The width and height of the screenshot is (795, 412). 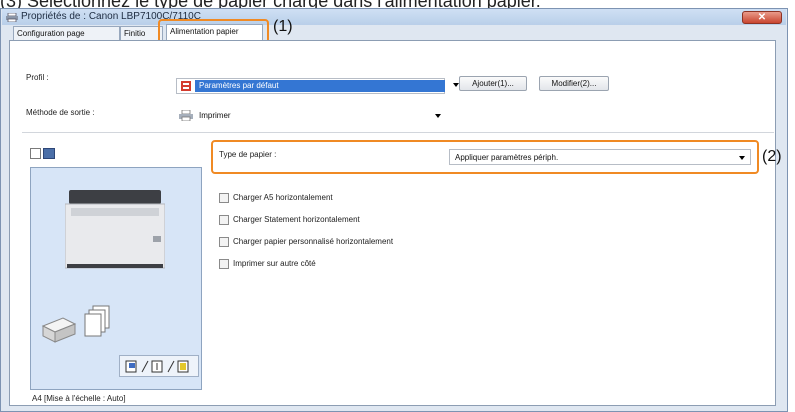 What do you see at coordinates (116, 278) in the screenshot?
I see `preview-pane` at bounding box center [116, 278].